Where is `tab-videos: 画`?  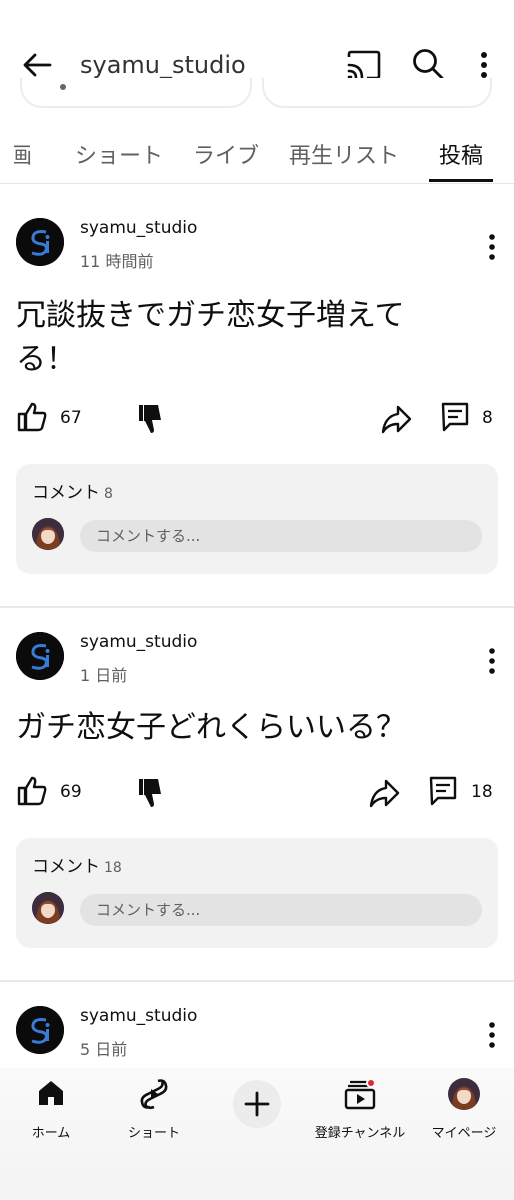 tab-videos: 画 is located at coordinates (23, 153).